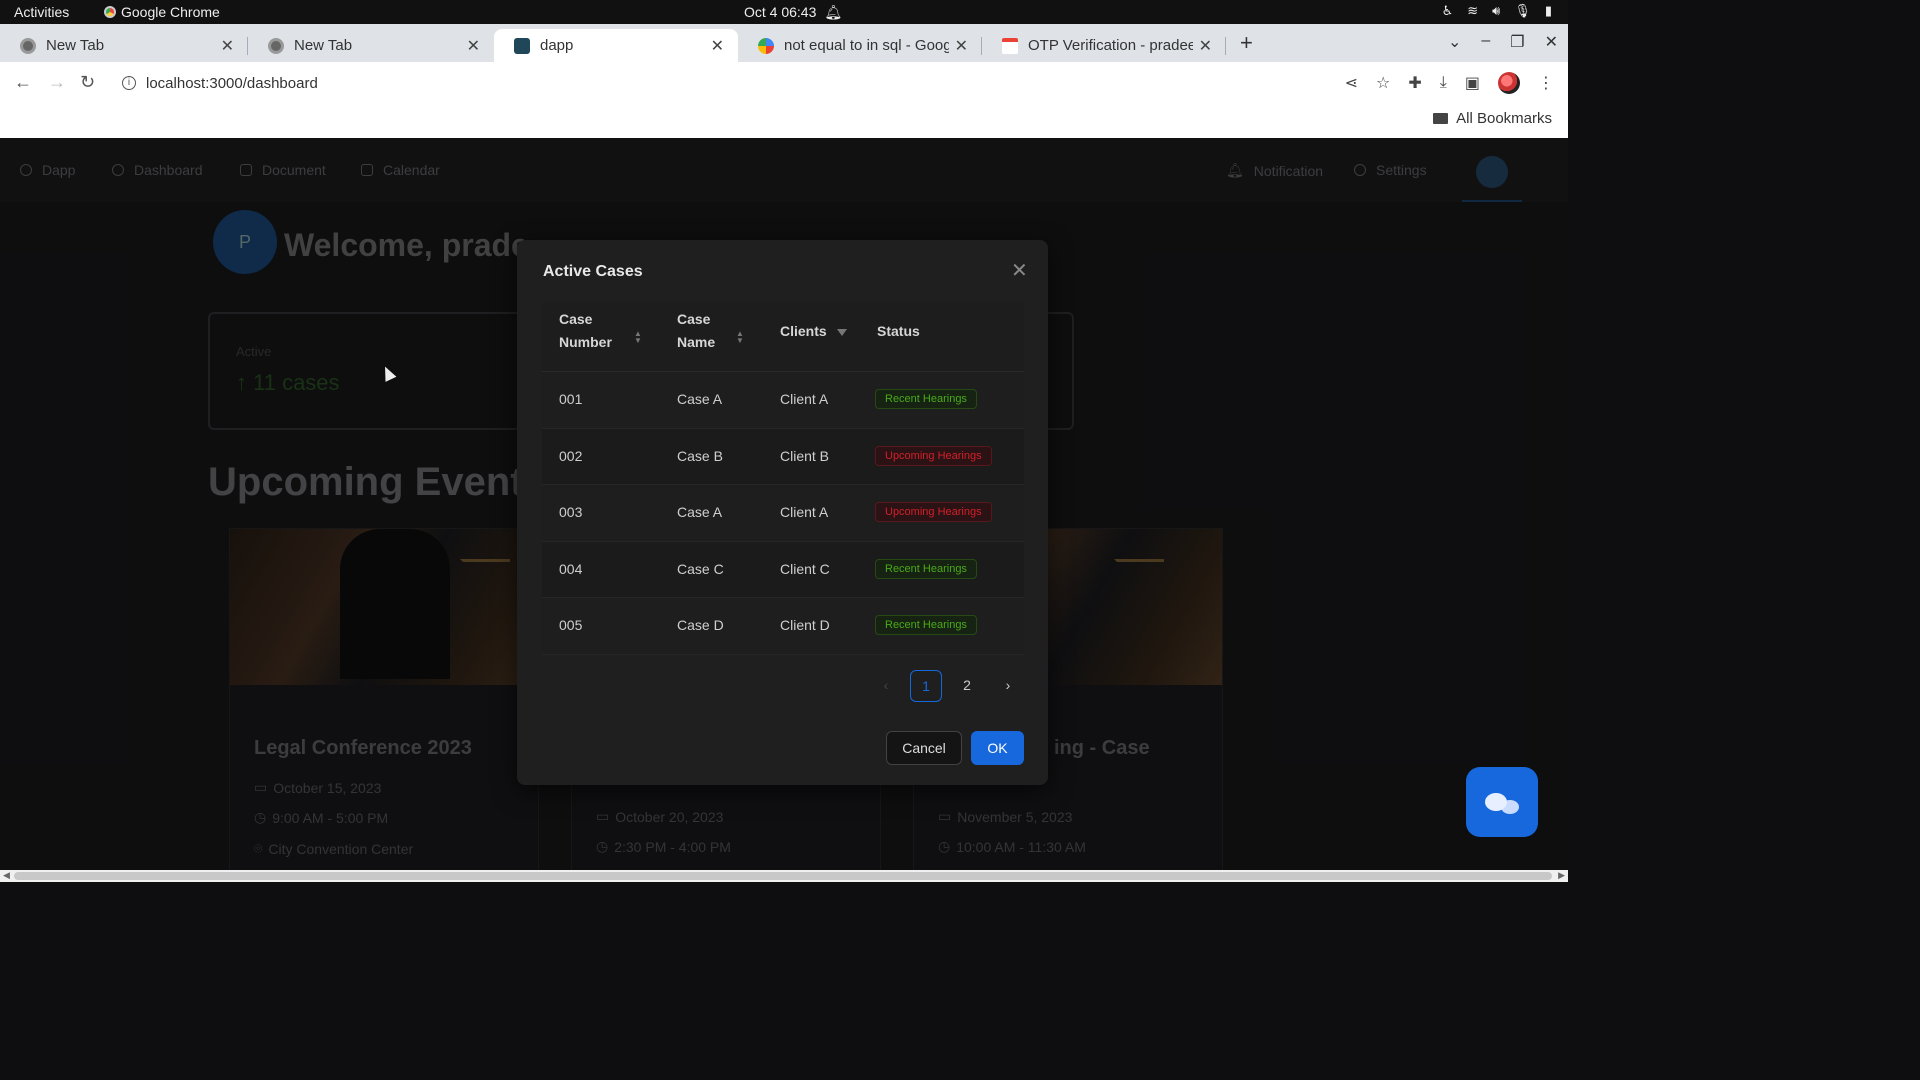 Image resolution: width=1920 pixels, height=1080 pixels. Describe the element at coordinates (1246, 43) in the screenshot. I see `new-tab-button: +` at that location.